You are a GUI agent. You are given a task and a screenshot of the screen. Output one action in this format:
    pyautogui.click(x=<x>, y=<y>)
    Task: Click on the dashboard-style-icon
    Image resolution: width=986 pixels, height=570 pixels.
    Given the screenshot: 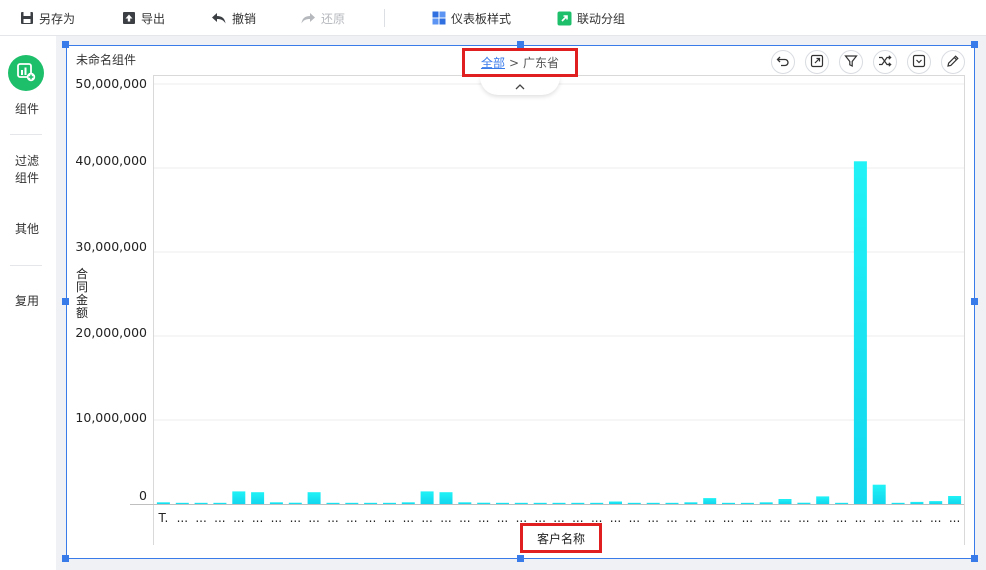 What is the action you would take?
    pyautogui.click(x=439, y=18)
    